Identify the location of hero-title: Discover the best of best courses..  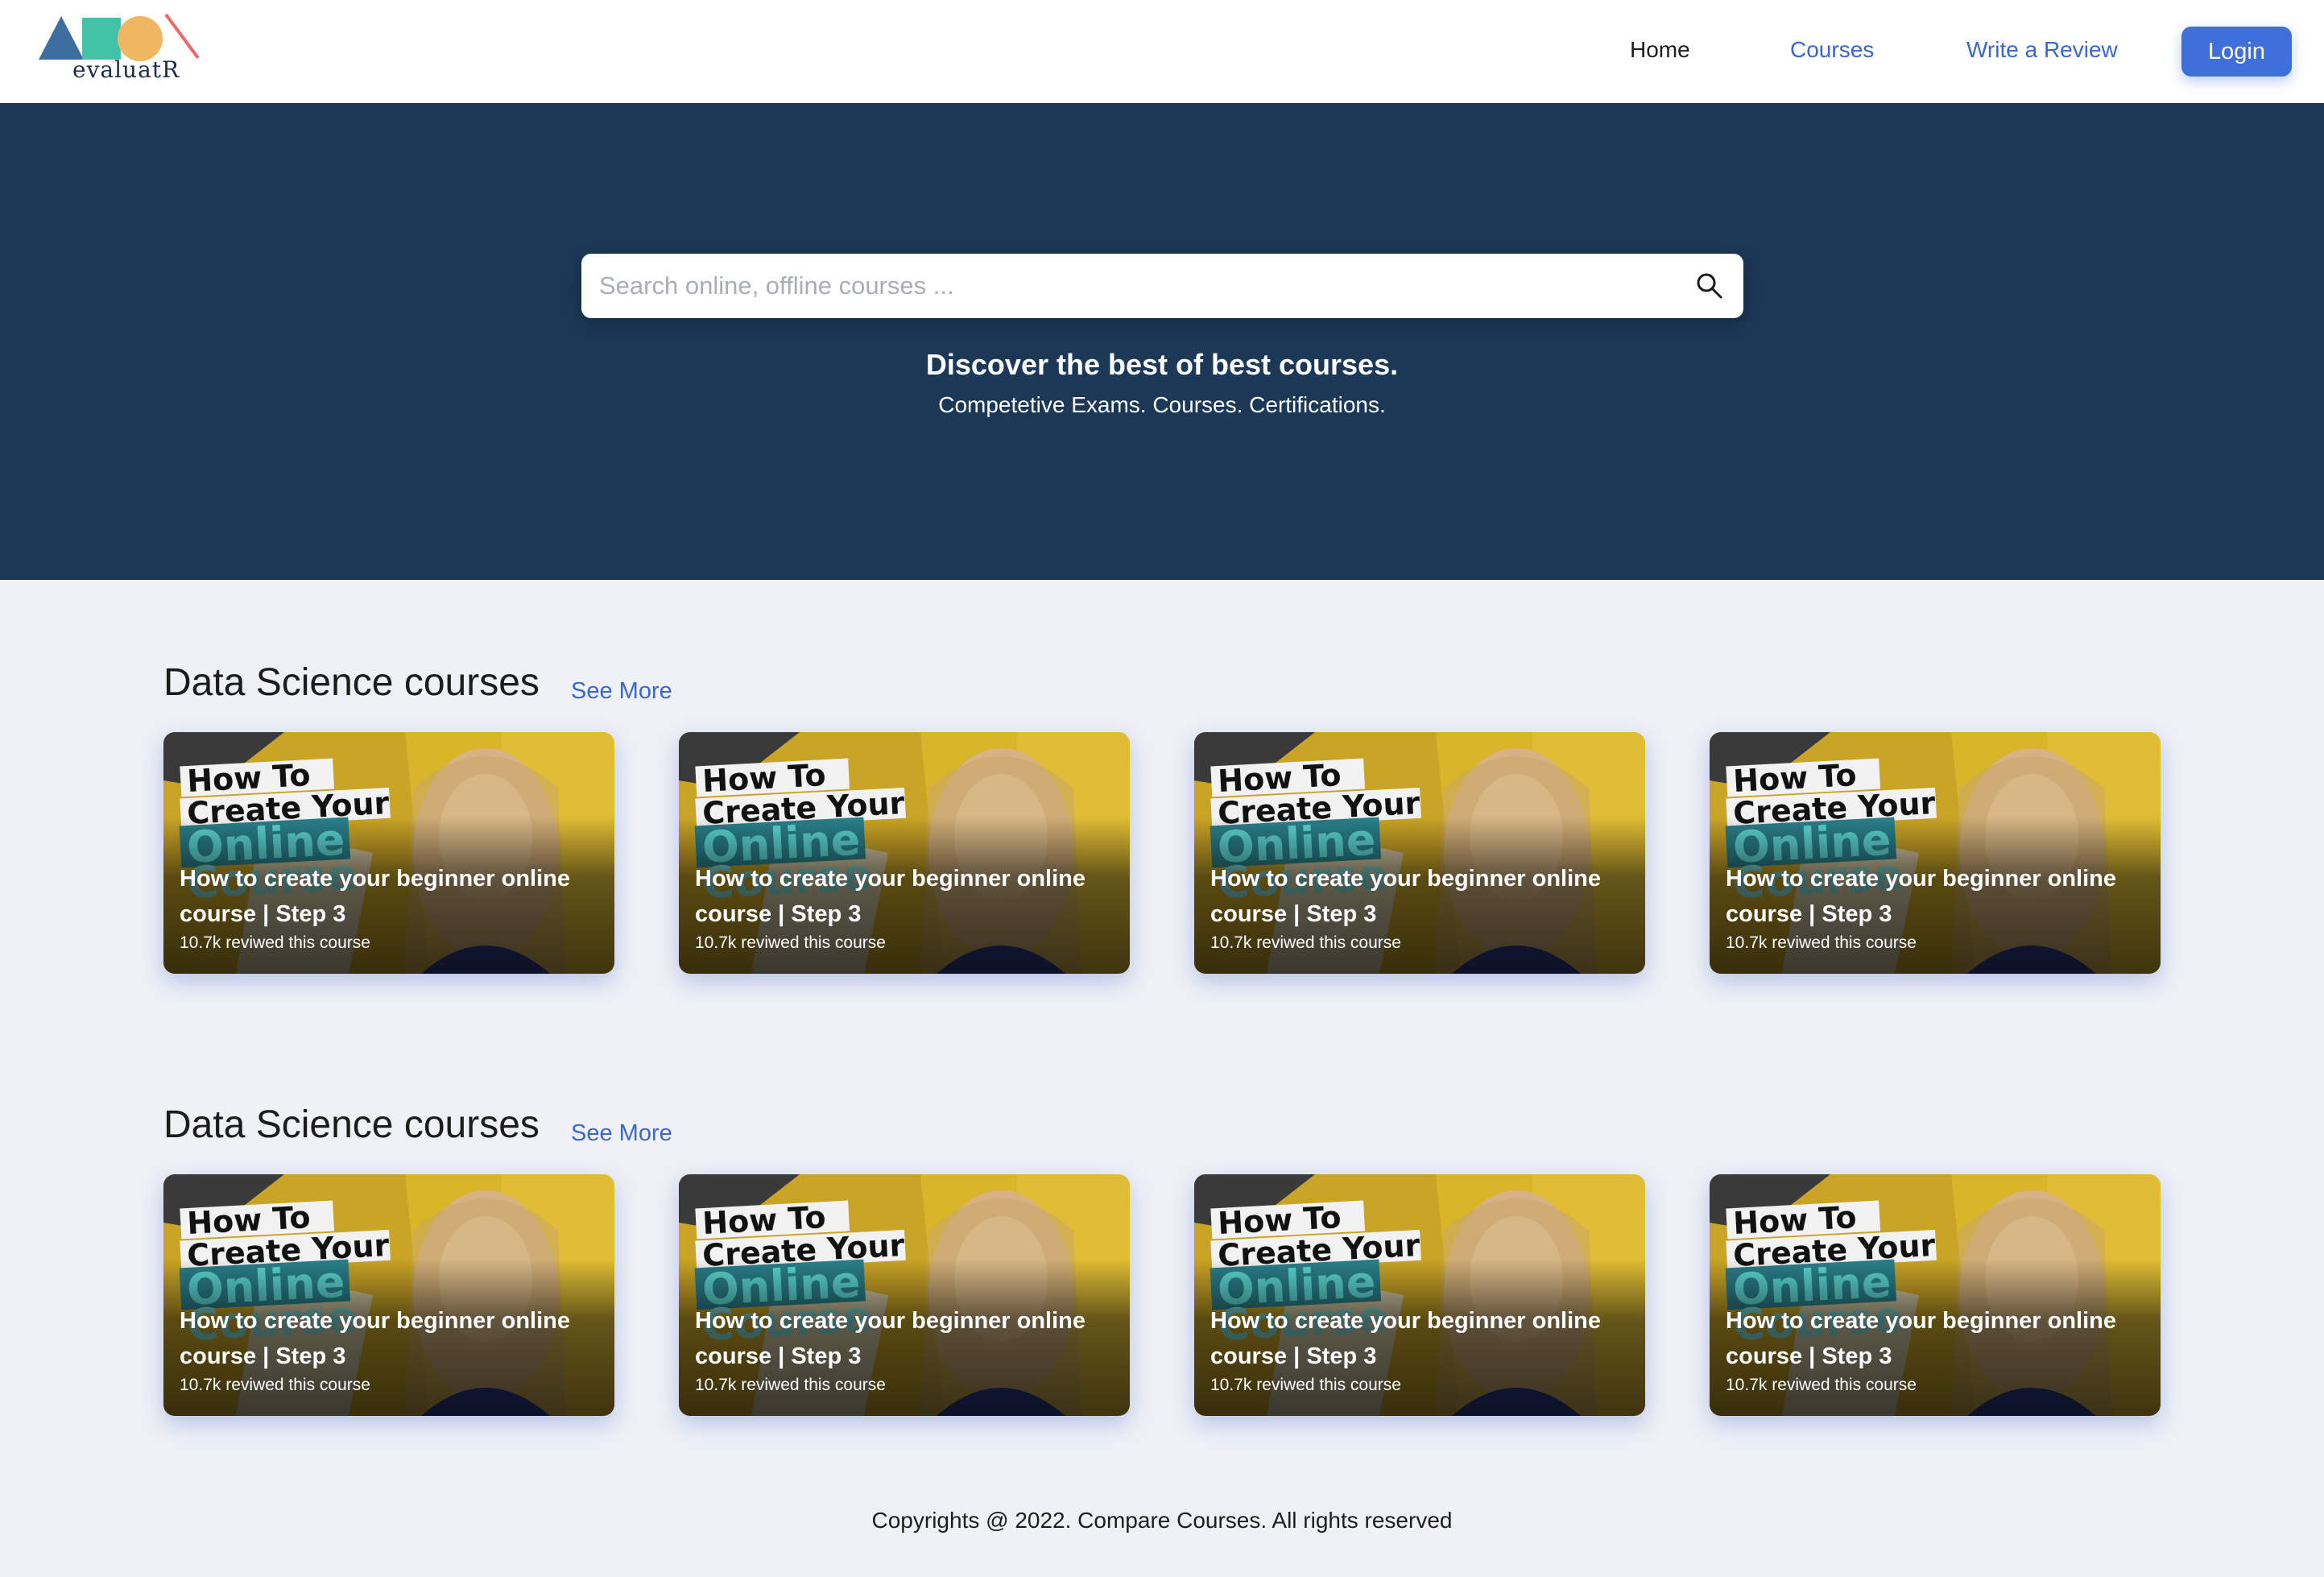
(1162, 365).